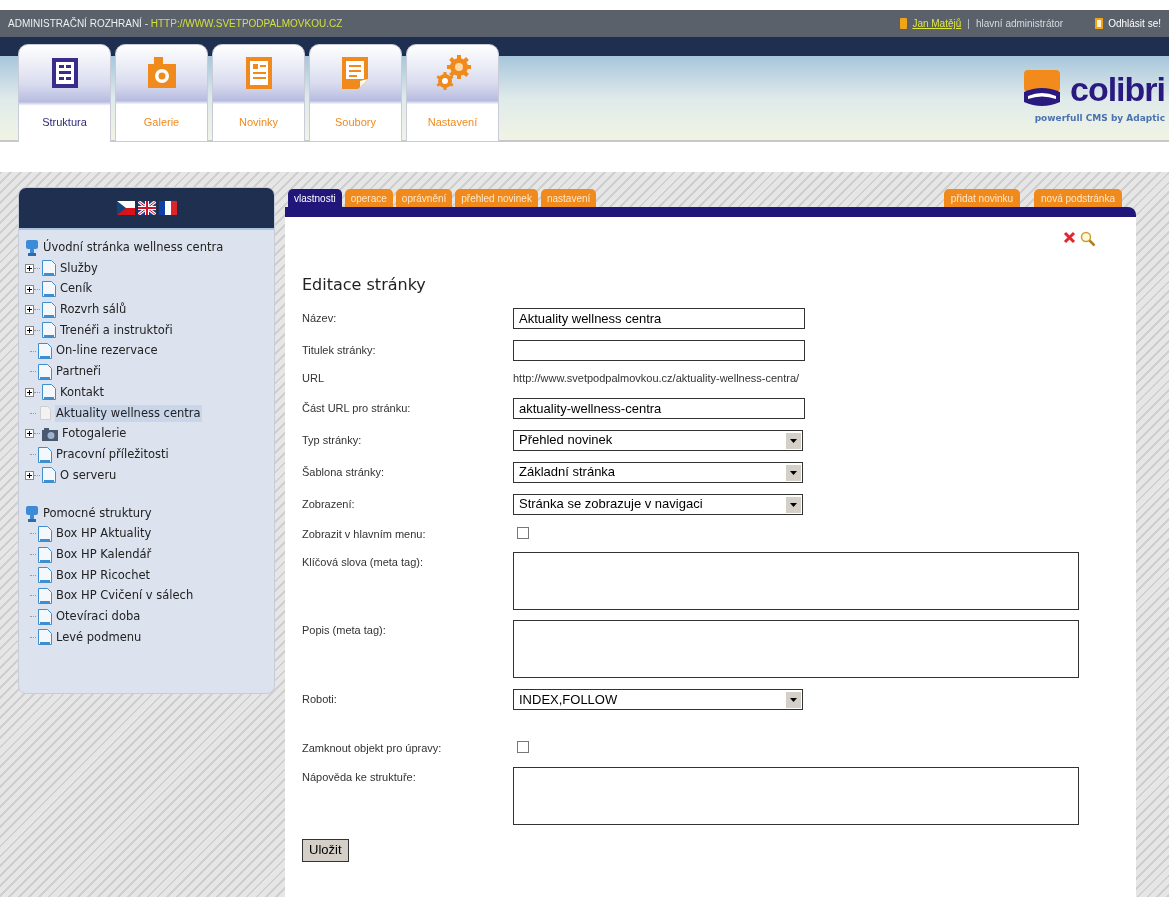 This screenshot has height=897, width=1169. What do you see at coordinates (656, 378) in the screenshot?
I see `url-text: http://www.svetpodpalmovkou.cz/aktuality-wellness-centra/` at bounding box center [656, 378].